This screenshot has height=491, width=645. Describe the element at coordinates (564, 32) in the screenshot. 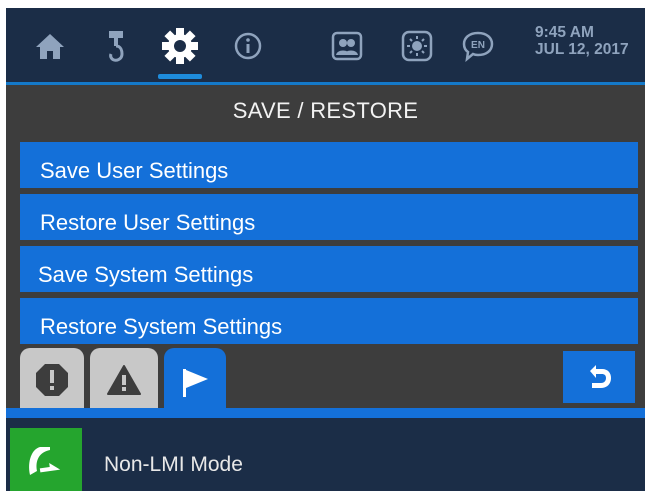

I see `time-text: 9:45 AM` at that location.